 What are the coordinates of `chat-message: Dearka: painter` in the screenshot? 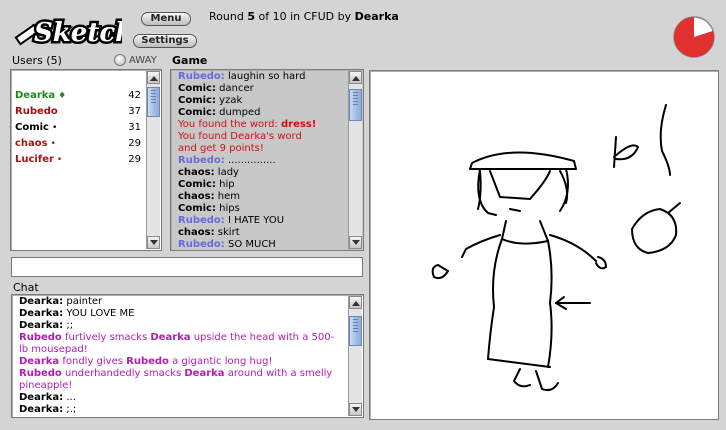 It's located at (181, 302).